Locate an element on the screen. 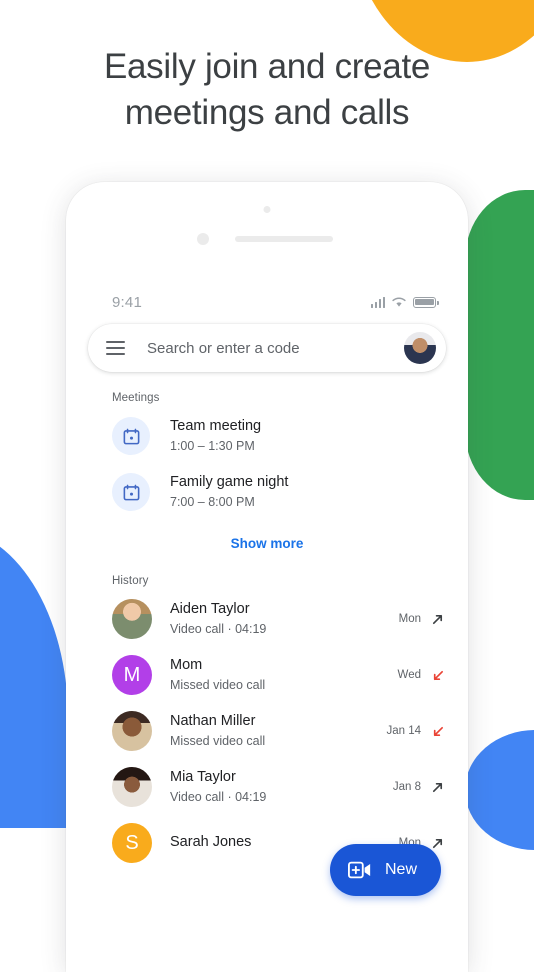 This screenshot has height=972, width=534. earpiece-speaker is located at coordinates (284, 239).